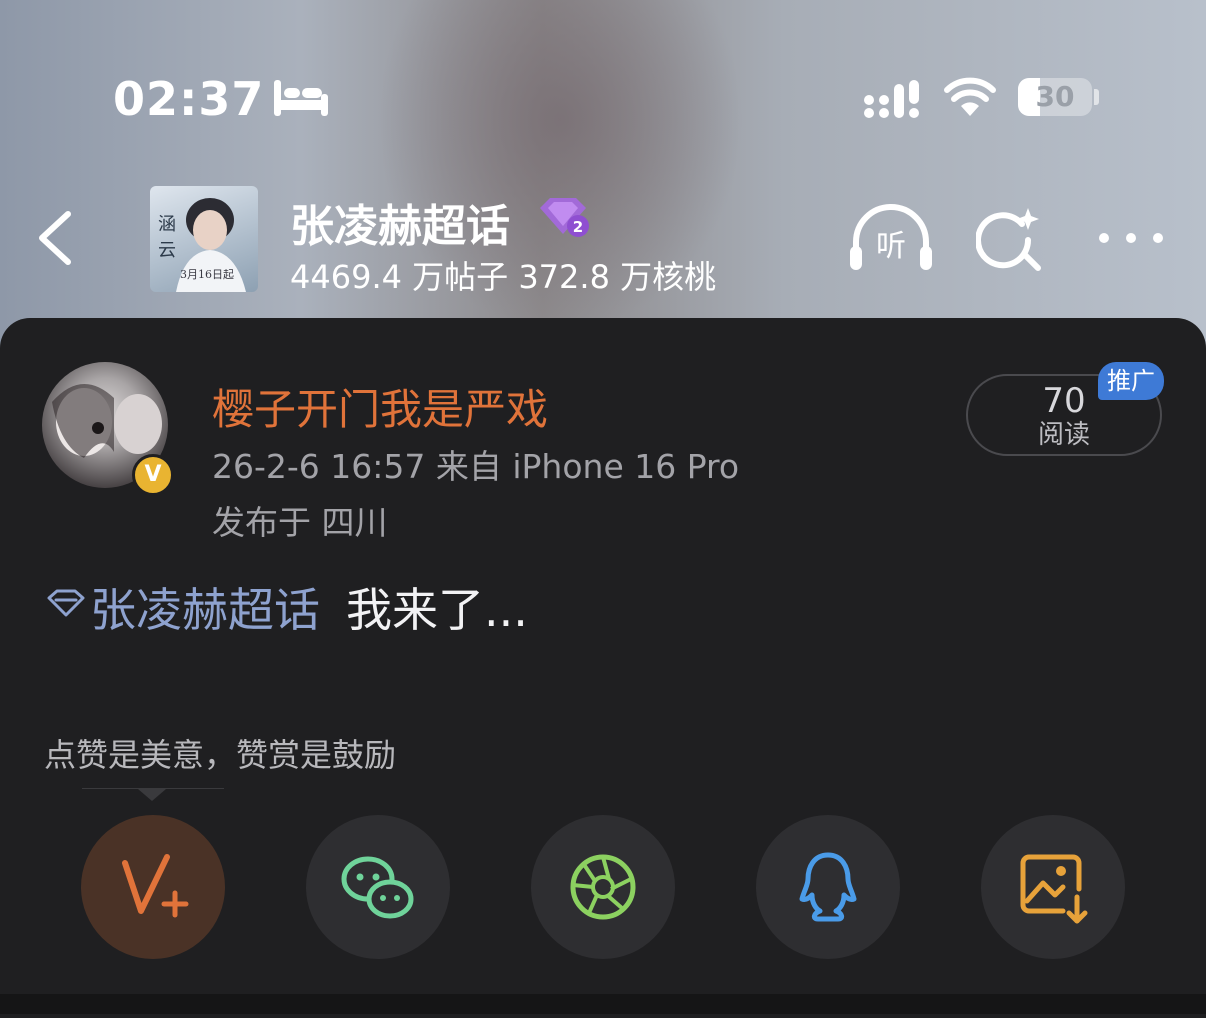  I want to click on back-button, so click(56, 238).